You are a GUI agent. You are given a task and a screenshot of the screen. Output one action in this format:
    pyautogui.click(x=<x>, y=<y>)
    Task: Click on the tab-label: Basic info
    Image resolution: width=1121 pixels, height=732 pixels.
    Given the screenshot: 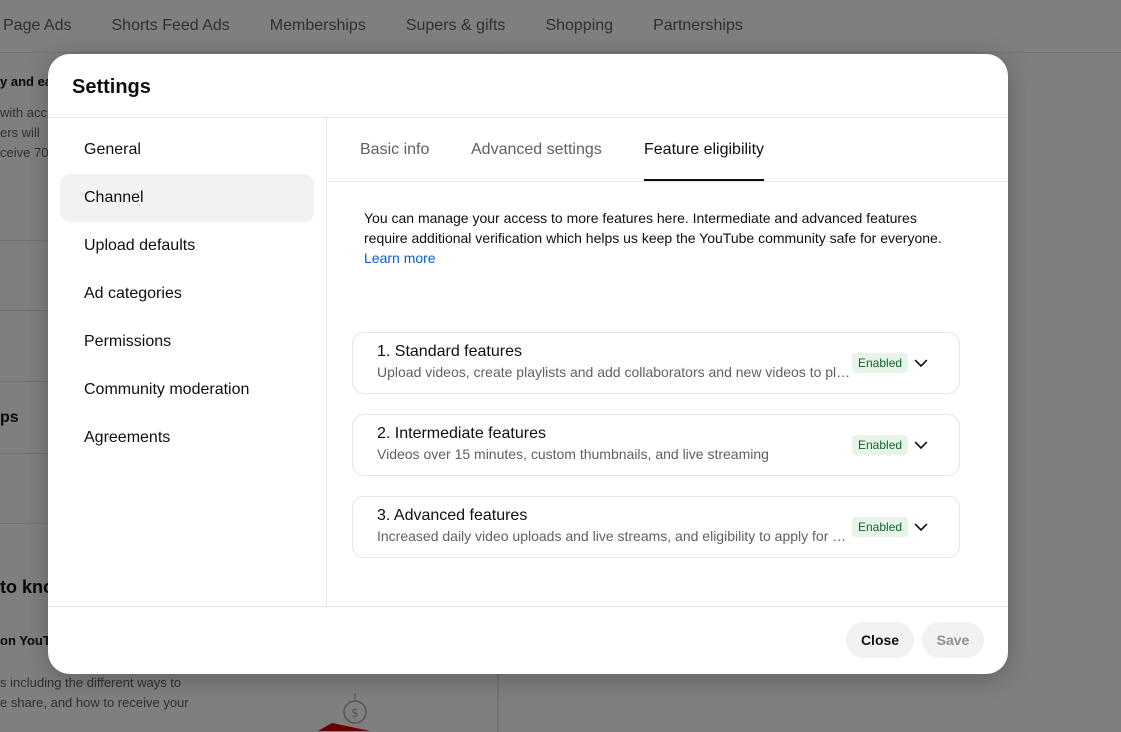 What is the action you would take?
    pyautogui.click(x=395, y=149)
    